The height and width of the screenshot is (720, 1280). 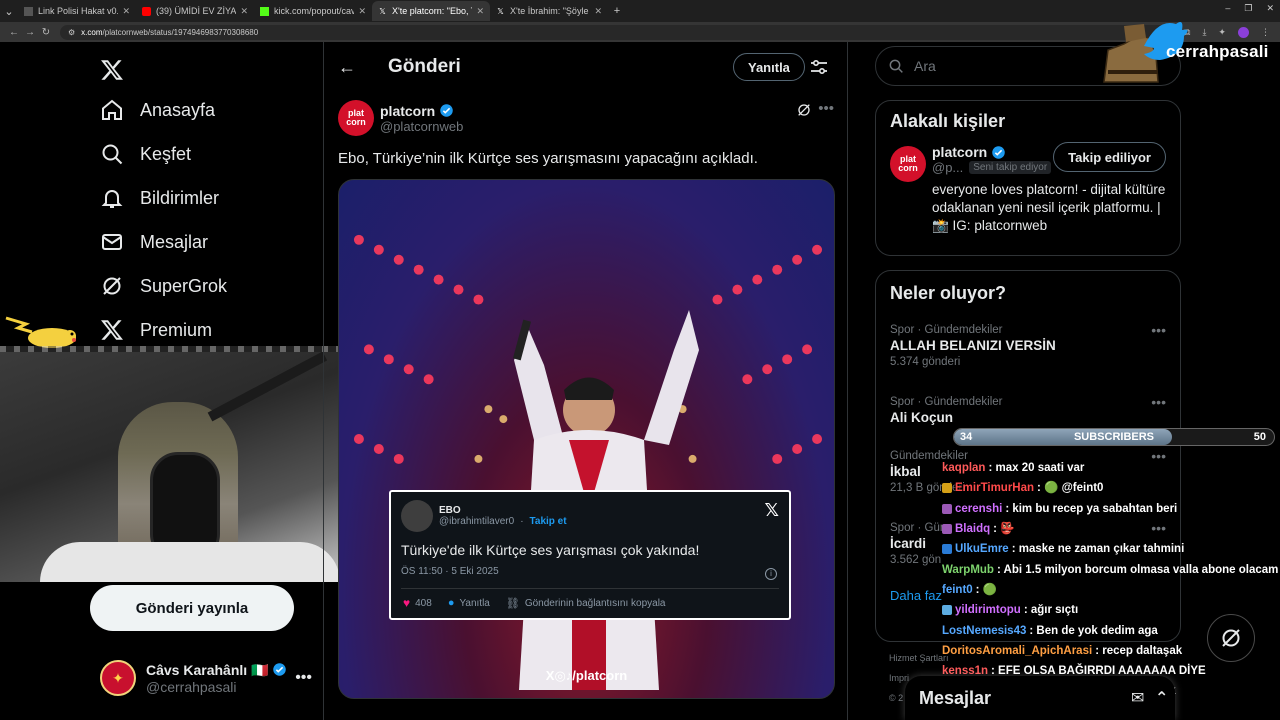 I want to click on chat-text: : max 20 saati var, so click(x=1036, y=468).